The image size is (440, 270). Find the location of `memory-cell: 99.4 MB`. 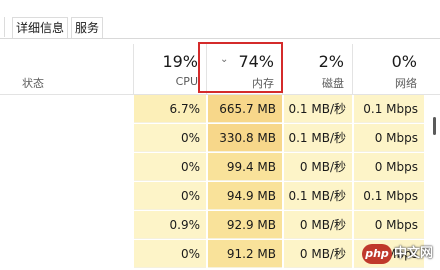

memory-cell: 99.4 MB is located at coordinates (245, 167).